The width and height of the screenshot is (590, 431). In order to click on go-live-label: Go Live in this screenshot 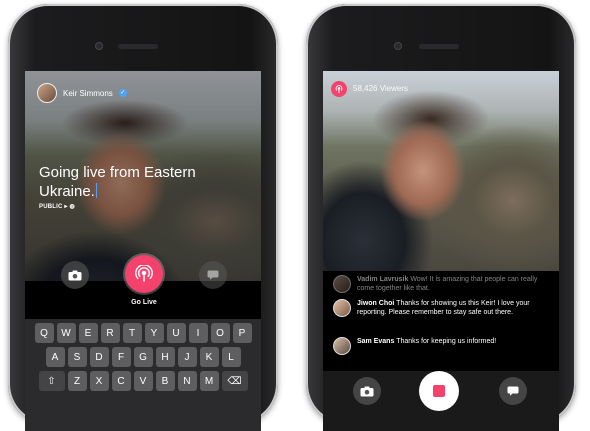, I will do `click(144, 302)`.